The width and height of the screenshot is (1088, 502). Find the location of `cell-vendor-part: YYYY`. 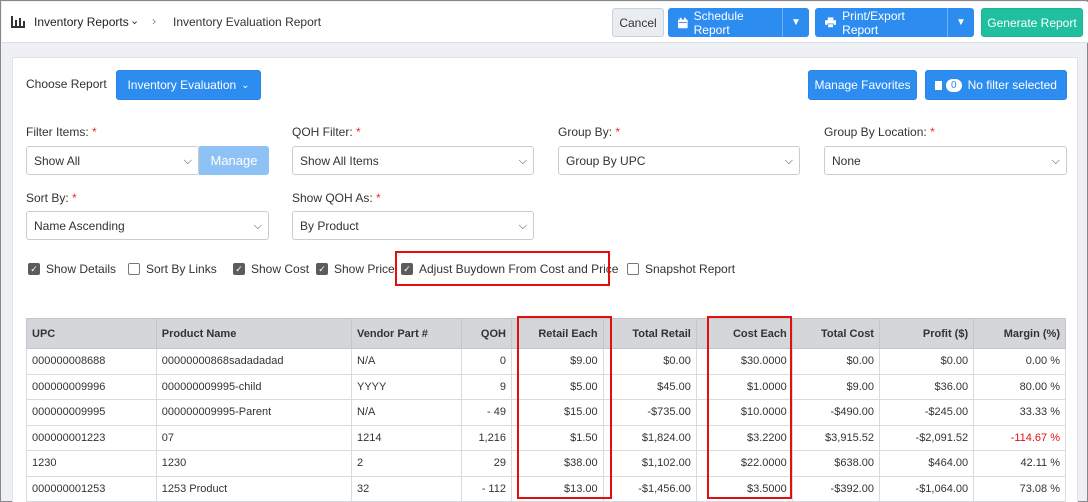

cell-vendor-part: YYYY is located at coordinates (406, 386).